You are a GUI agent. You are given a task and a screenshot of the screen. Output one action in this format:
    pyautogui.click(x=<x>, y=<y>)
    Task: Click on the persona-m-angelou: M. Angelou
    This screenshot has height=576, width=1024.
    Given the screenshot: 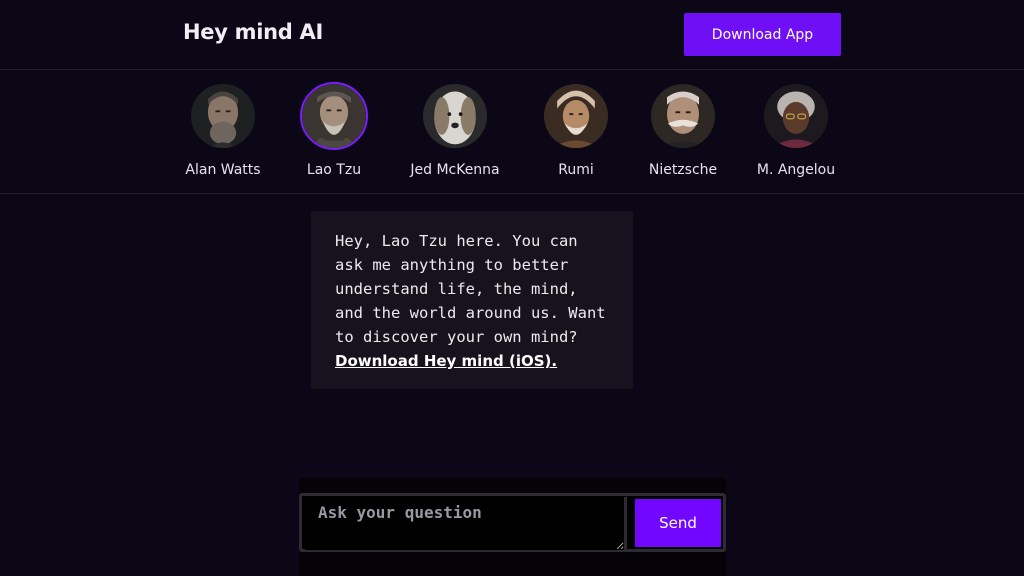 What is the action you would take?
    pyautogui.click(x=796, y=130)
    